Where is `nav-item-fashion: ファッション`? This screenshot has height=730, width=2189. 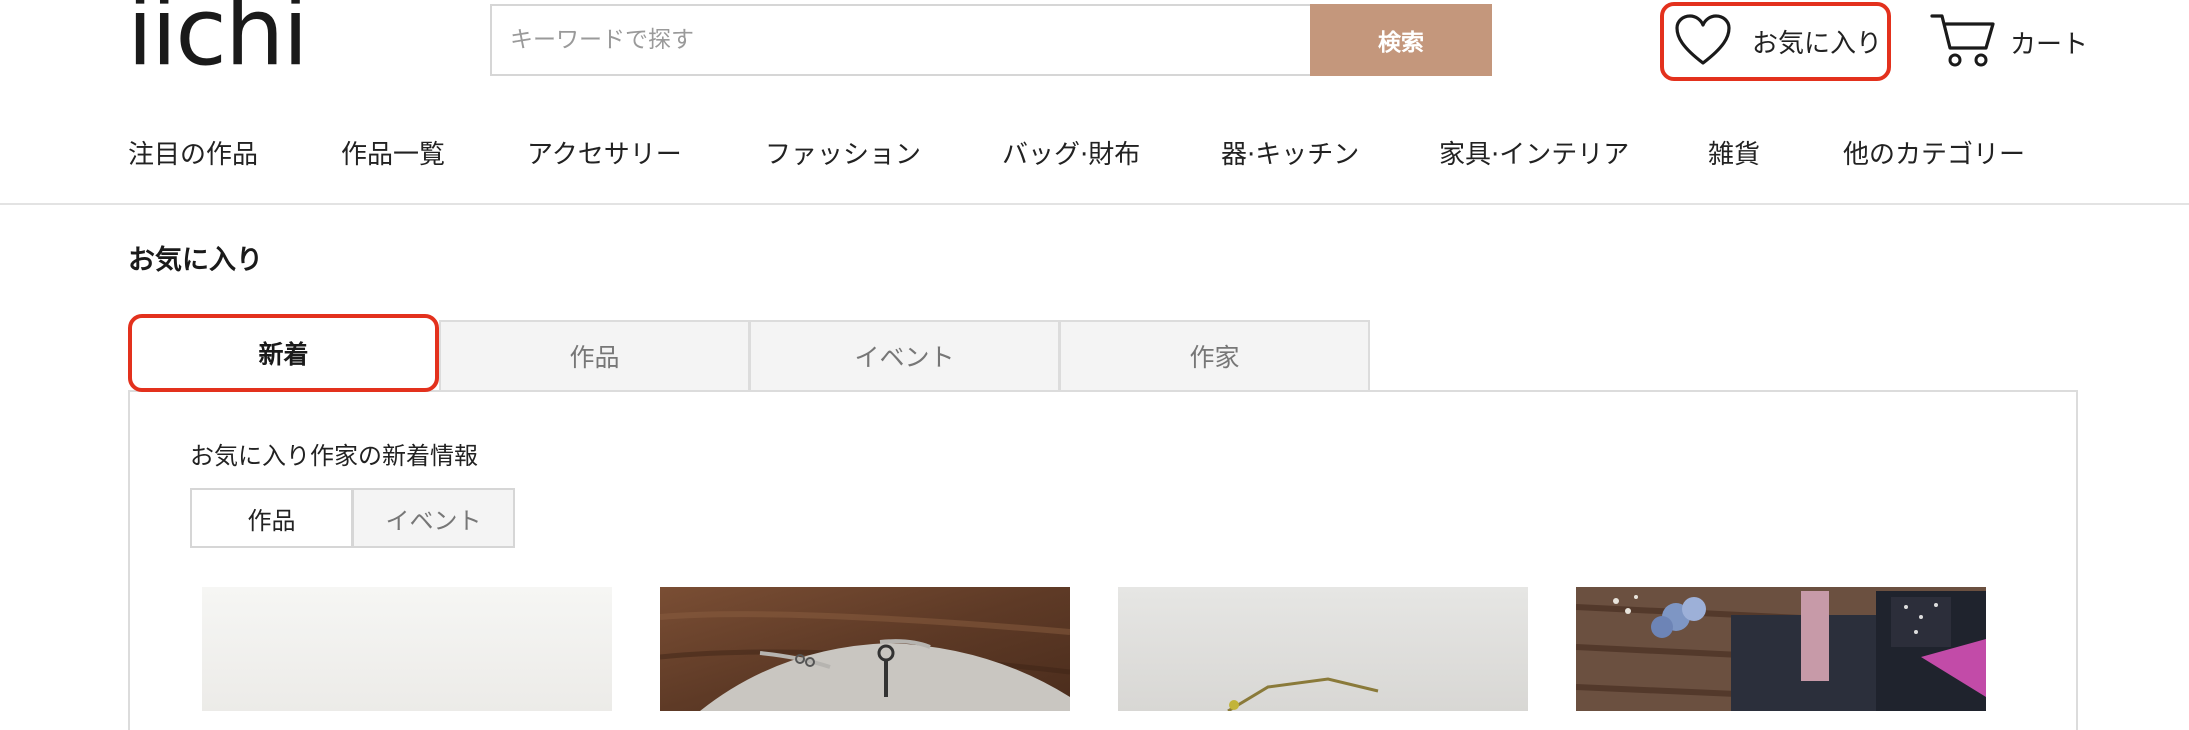
nav-item-fashion: ファッション is located at coordinates (843, 152).